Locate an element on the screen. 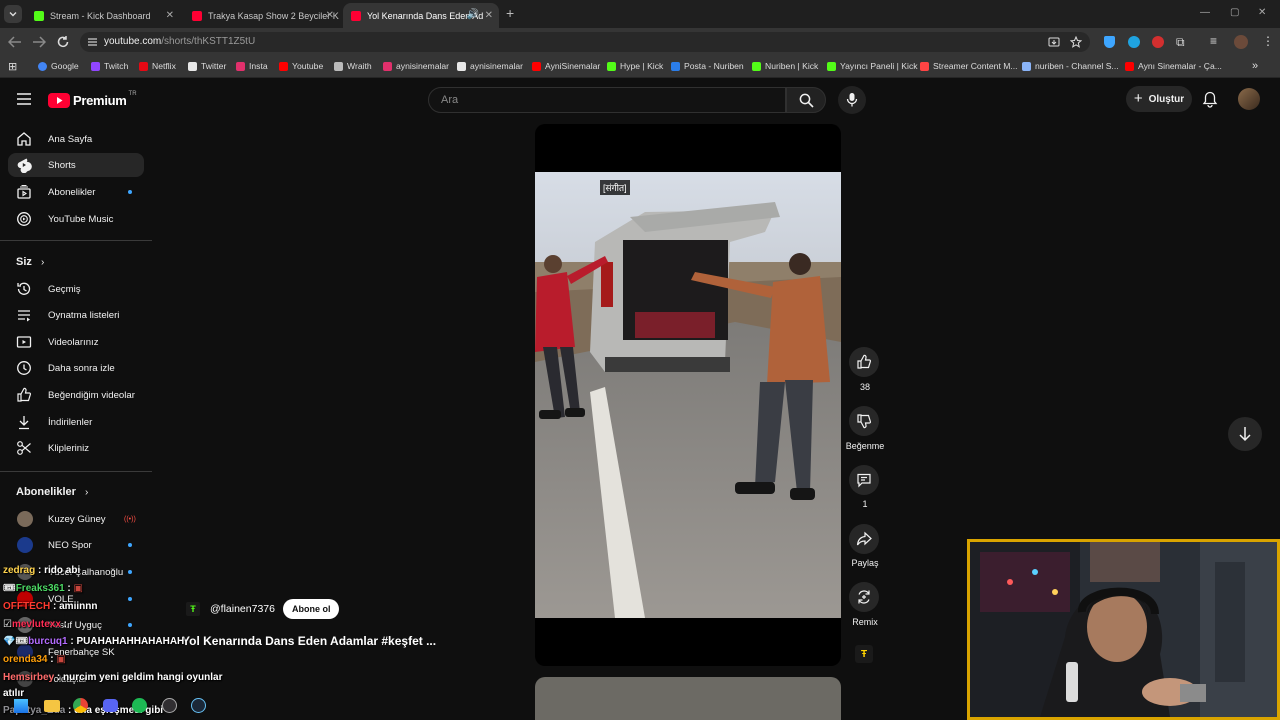 The image size is (1280, 720). obs-icon is located at coordinates (169, 705).